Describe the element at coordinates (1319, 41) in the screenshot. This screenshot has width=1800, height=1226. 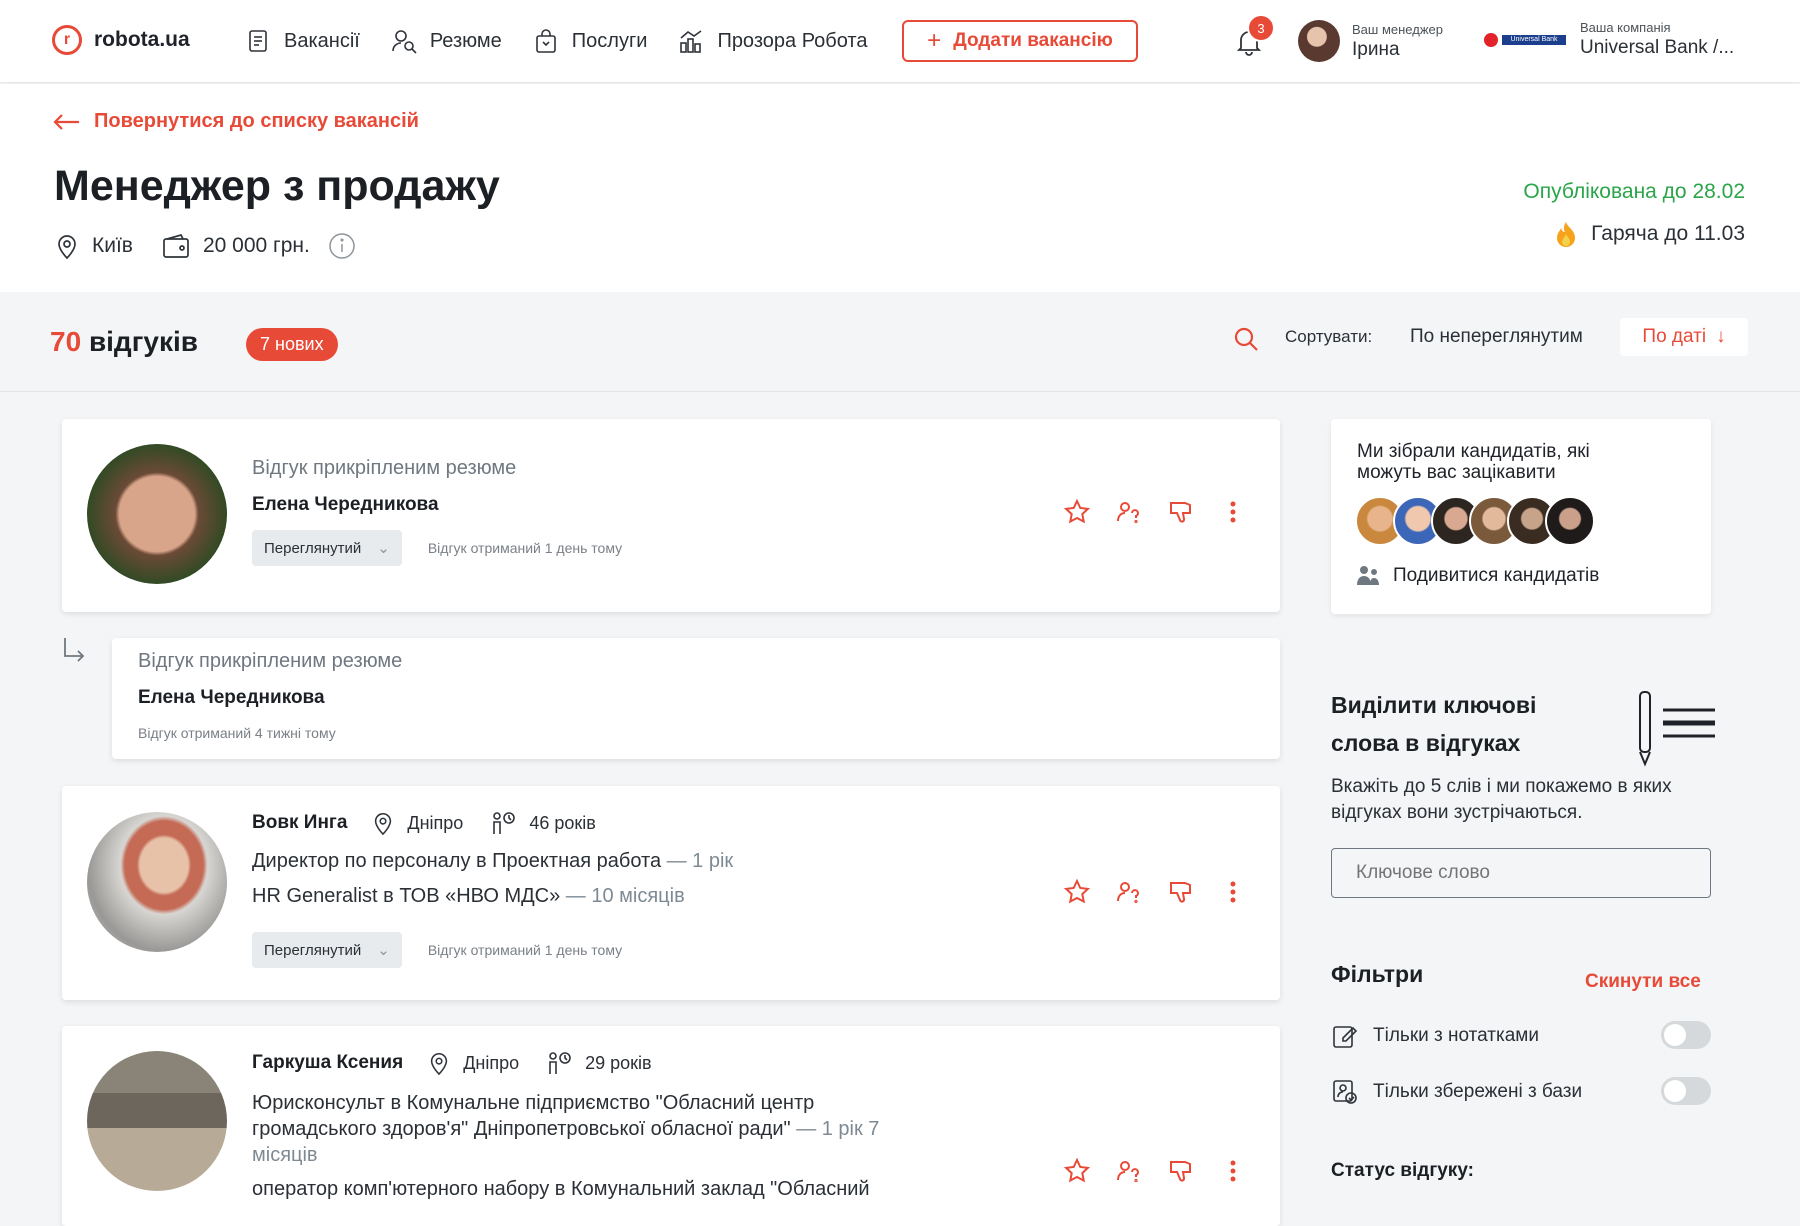
I see `manager-avatar` at that location.